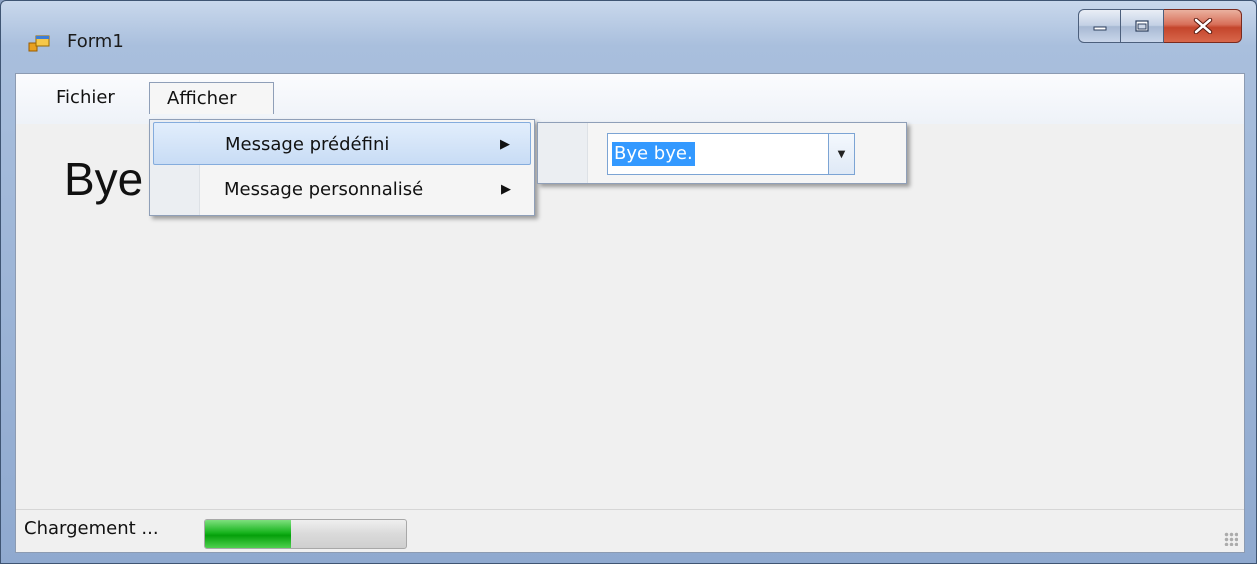 The width and height of the screenshot is (1257, 564). Describe the element at coordinates (39, 43) in the screenshot. I see `app-icon` at that location.